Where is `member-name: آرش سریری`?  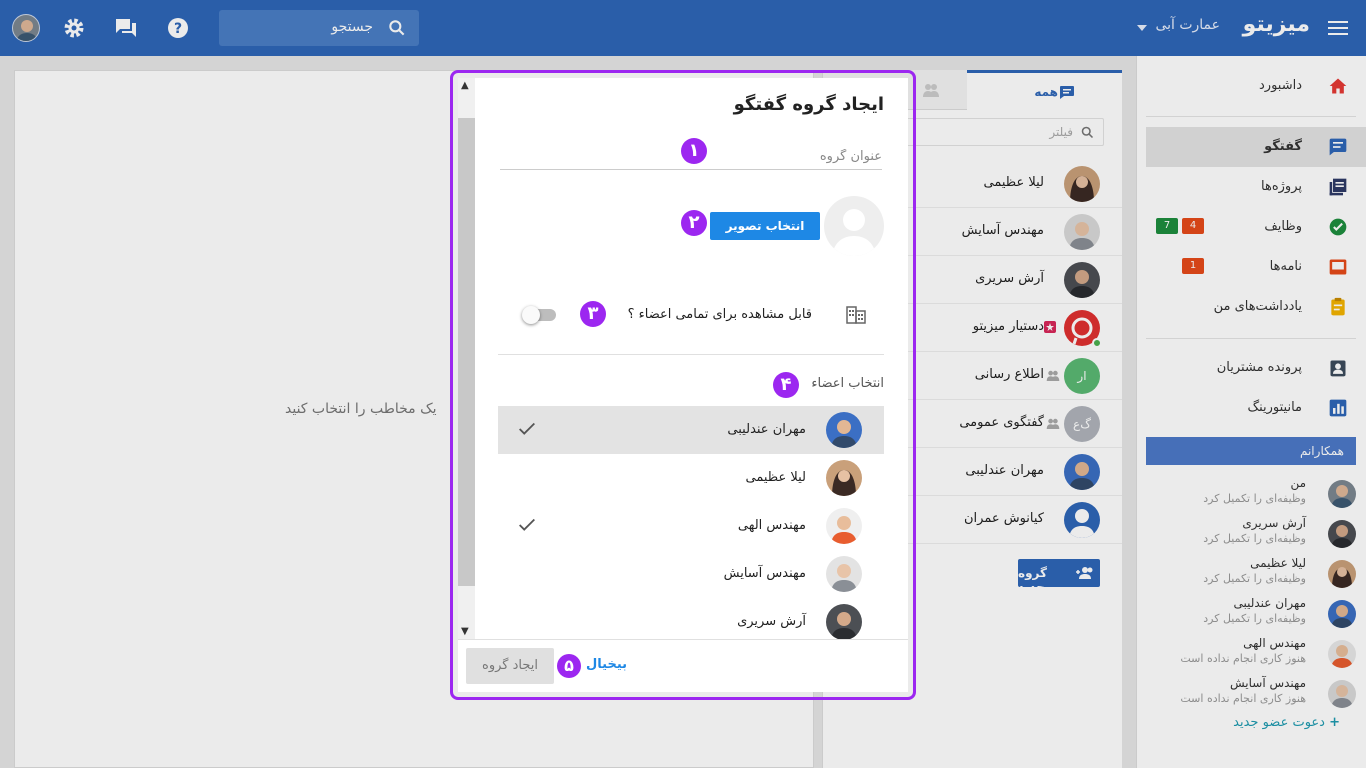
member-name: آرش سریری is located at coordinates (771, 621).